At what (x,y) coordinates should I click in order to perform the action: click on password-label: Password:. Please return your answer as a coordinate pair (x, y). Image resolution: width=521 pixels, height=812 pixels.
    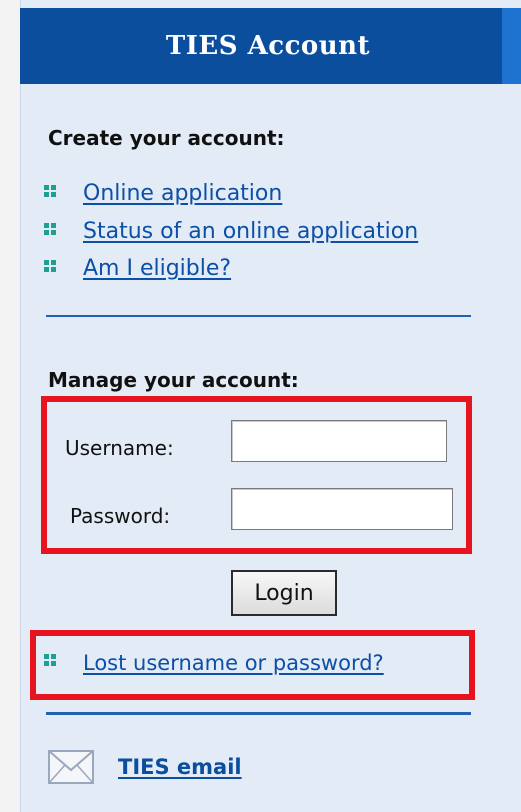
    Looking at the image, I should click on (120, 516).